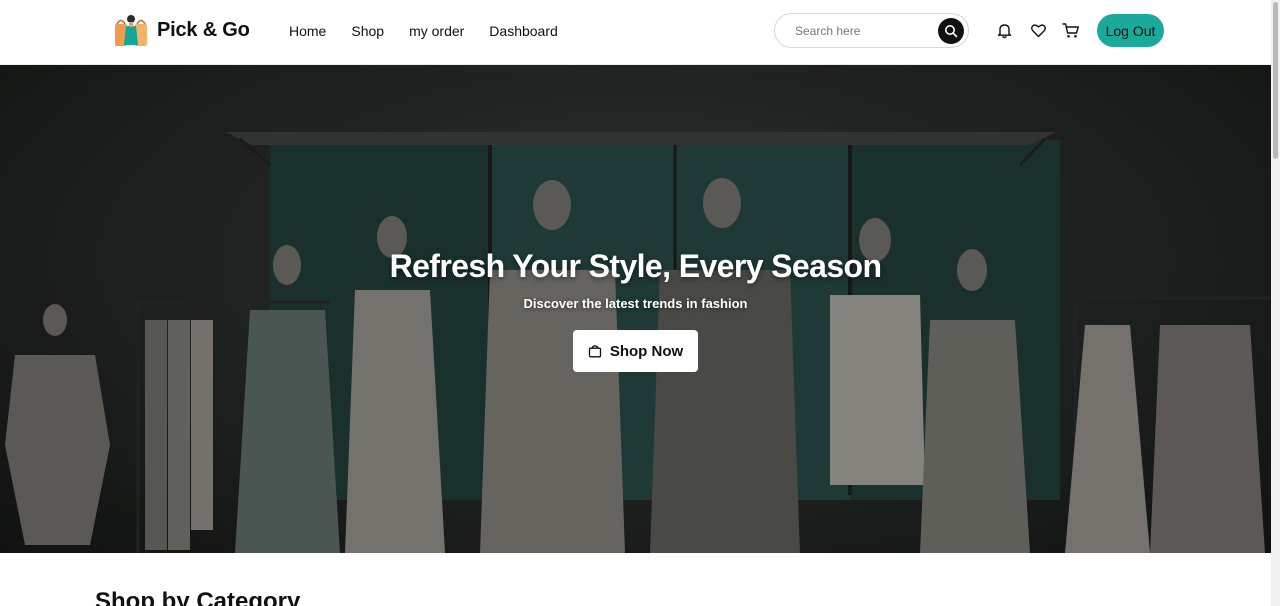  I want to click on page-scrollbar, so click(1275, 303).